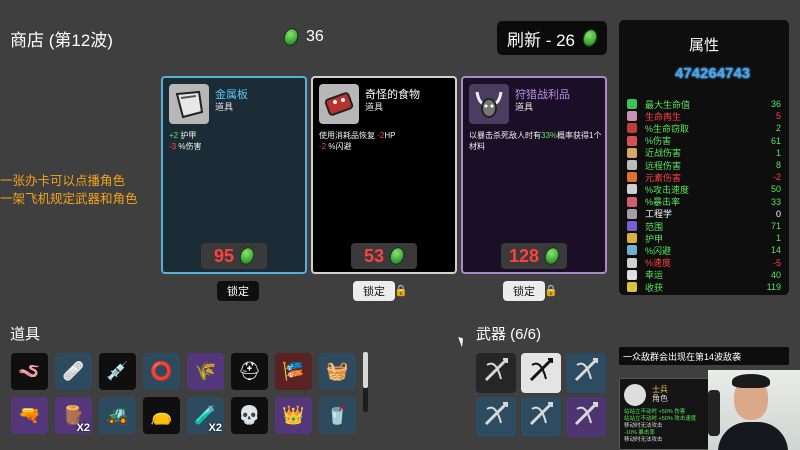  I want to click on inventory-slot: 🩹, so click(73, 371).